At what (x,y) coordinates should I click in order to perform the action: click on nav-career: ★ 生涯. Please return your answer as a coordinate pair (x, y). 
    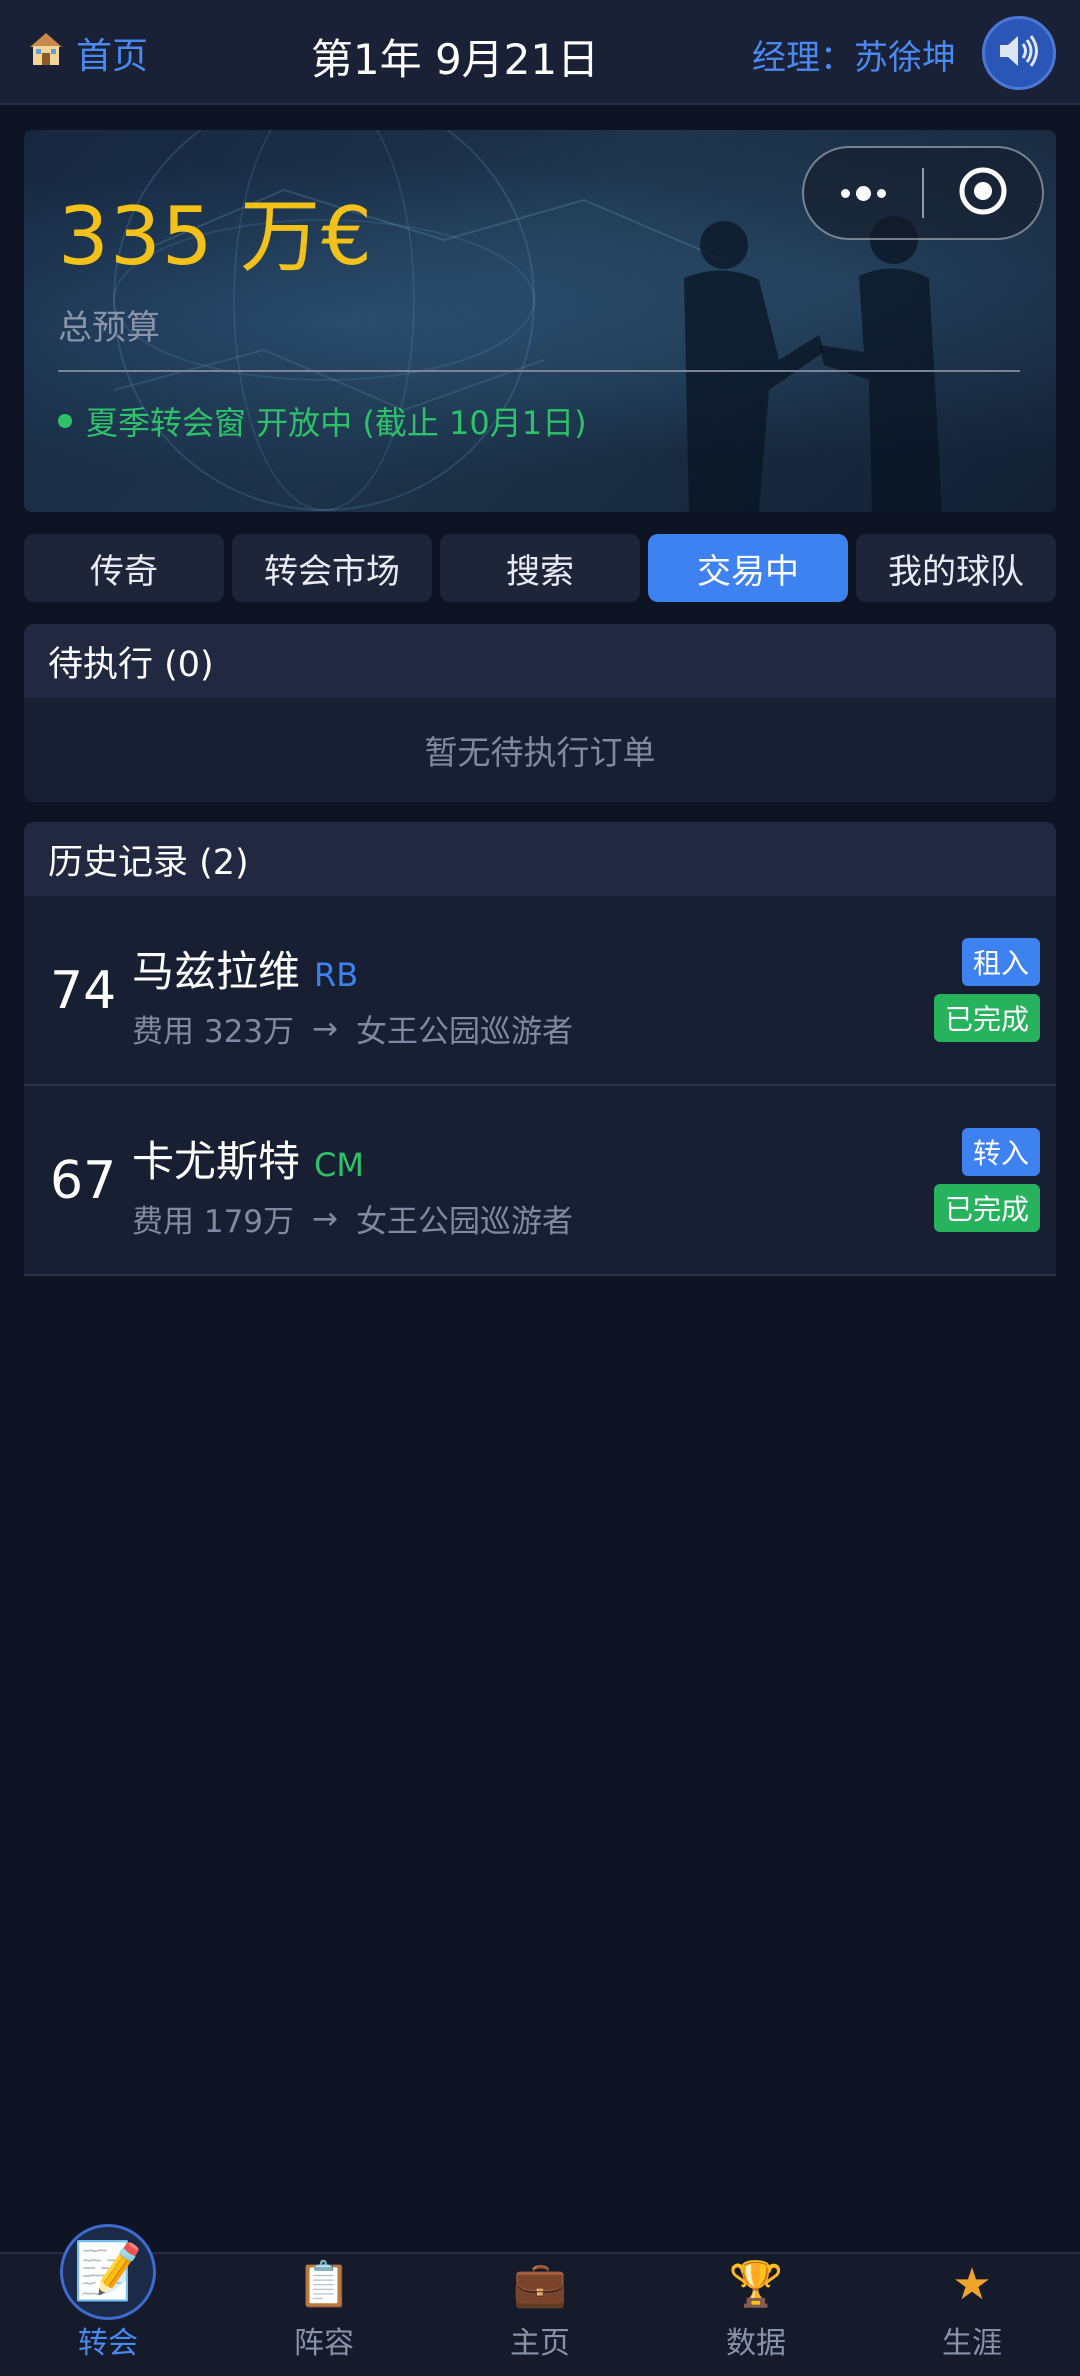
    Looking at the image, I should click on (972, 2315).